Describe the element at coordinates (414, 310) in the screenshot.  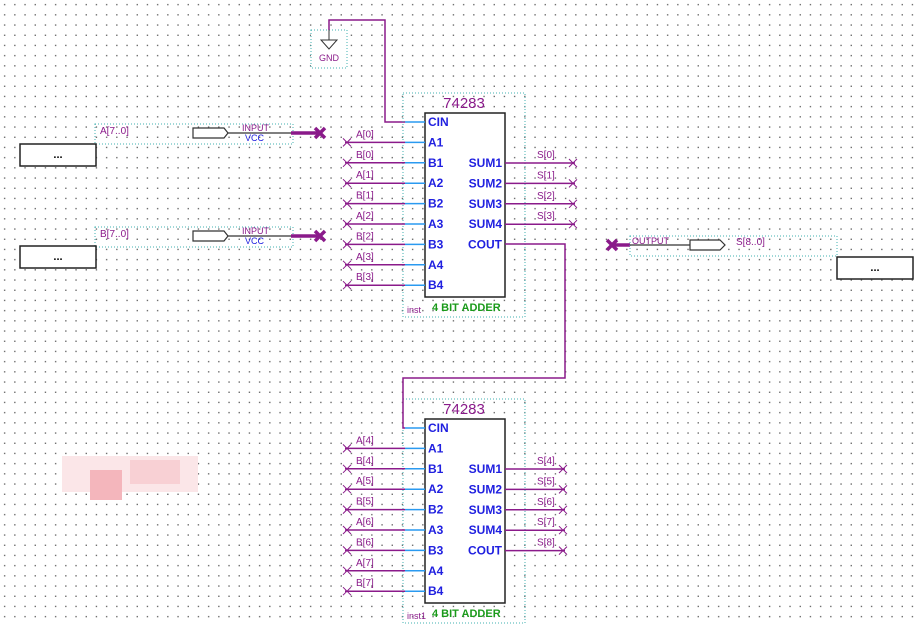
I see `instance-name: inst` at that location.